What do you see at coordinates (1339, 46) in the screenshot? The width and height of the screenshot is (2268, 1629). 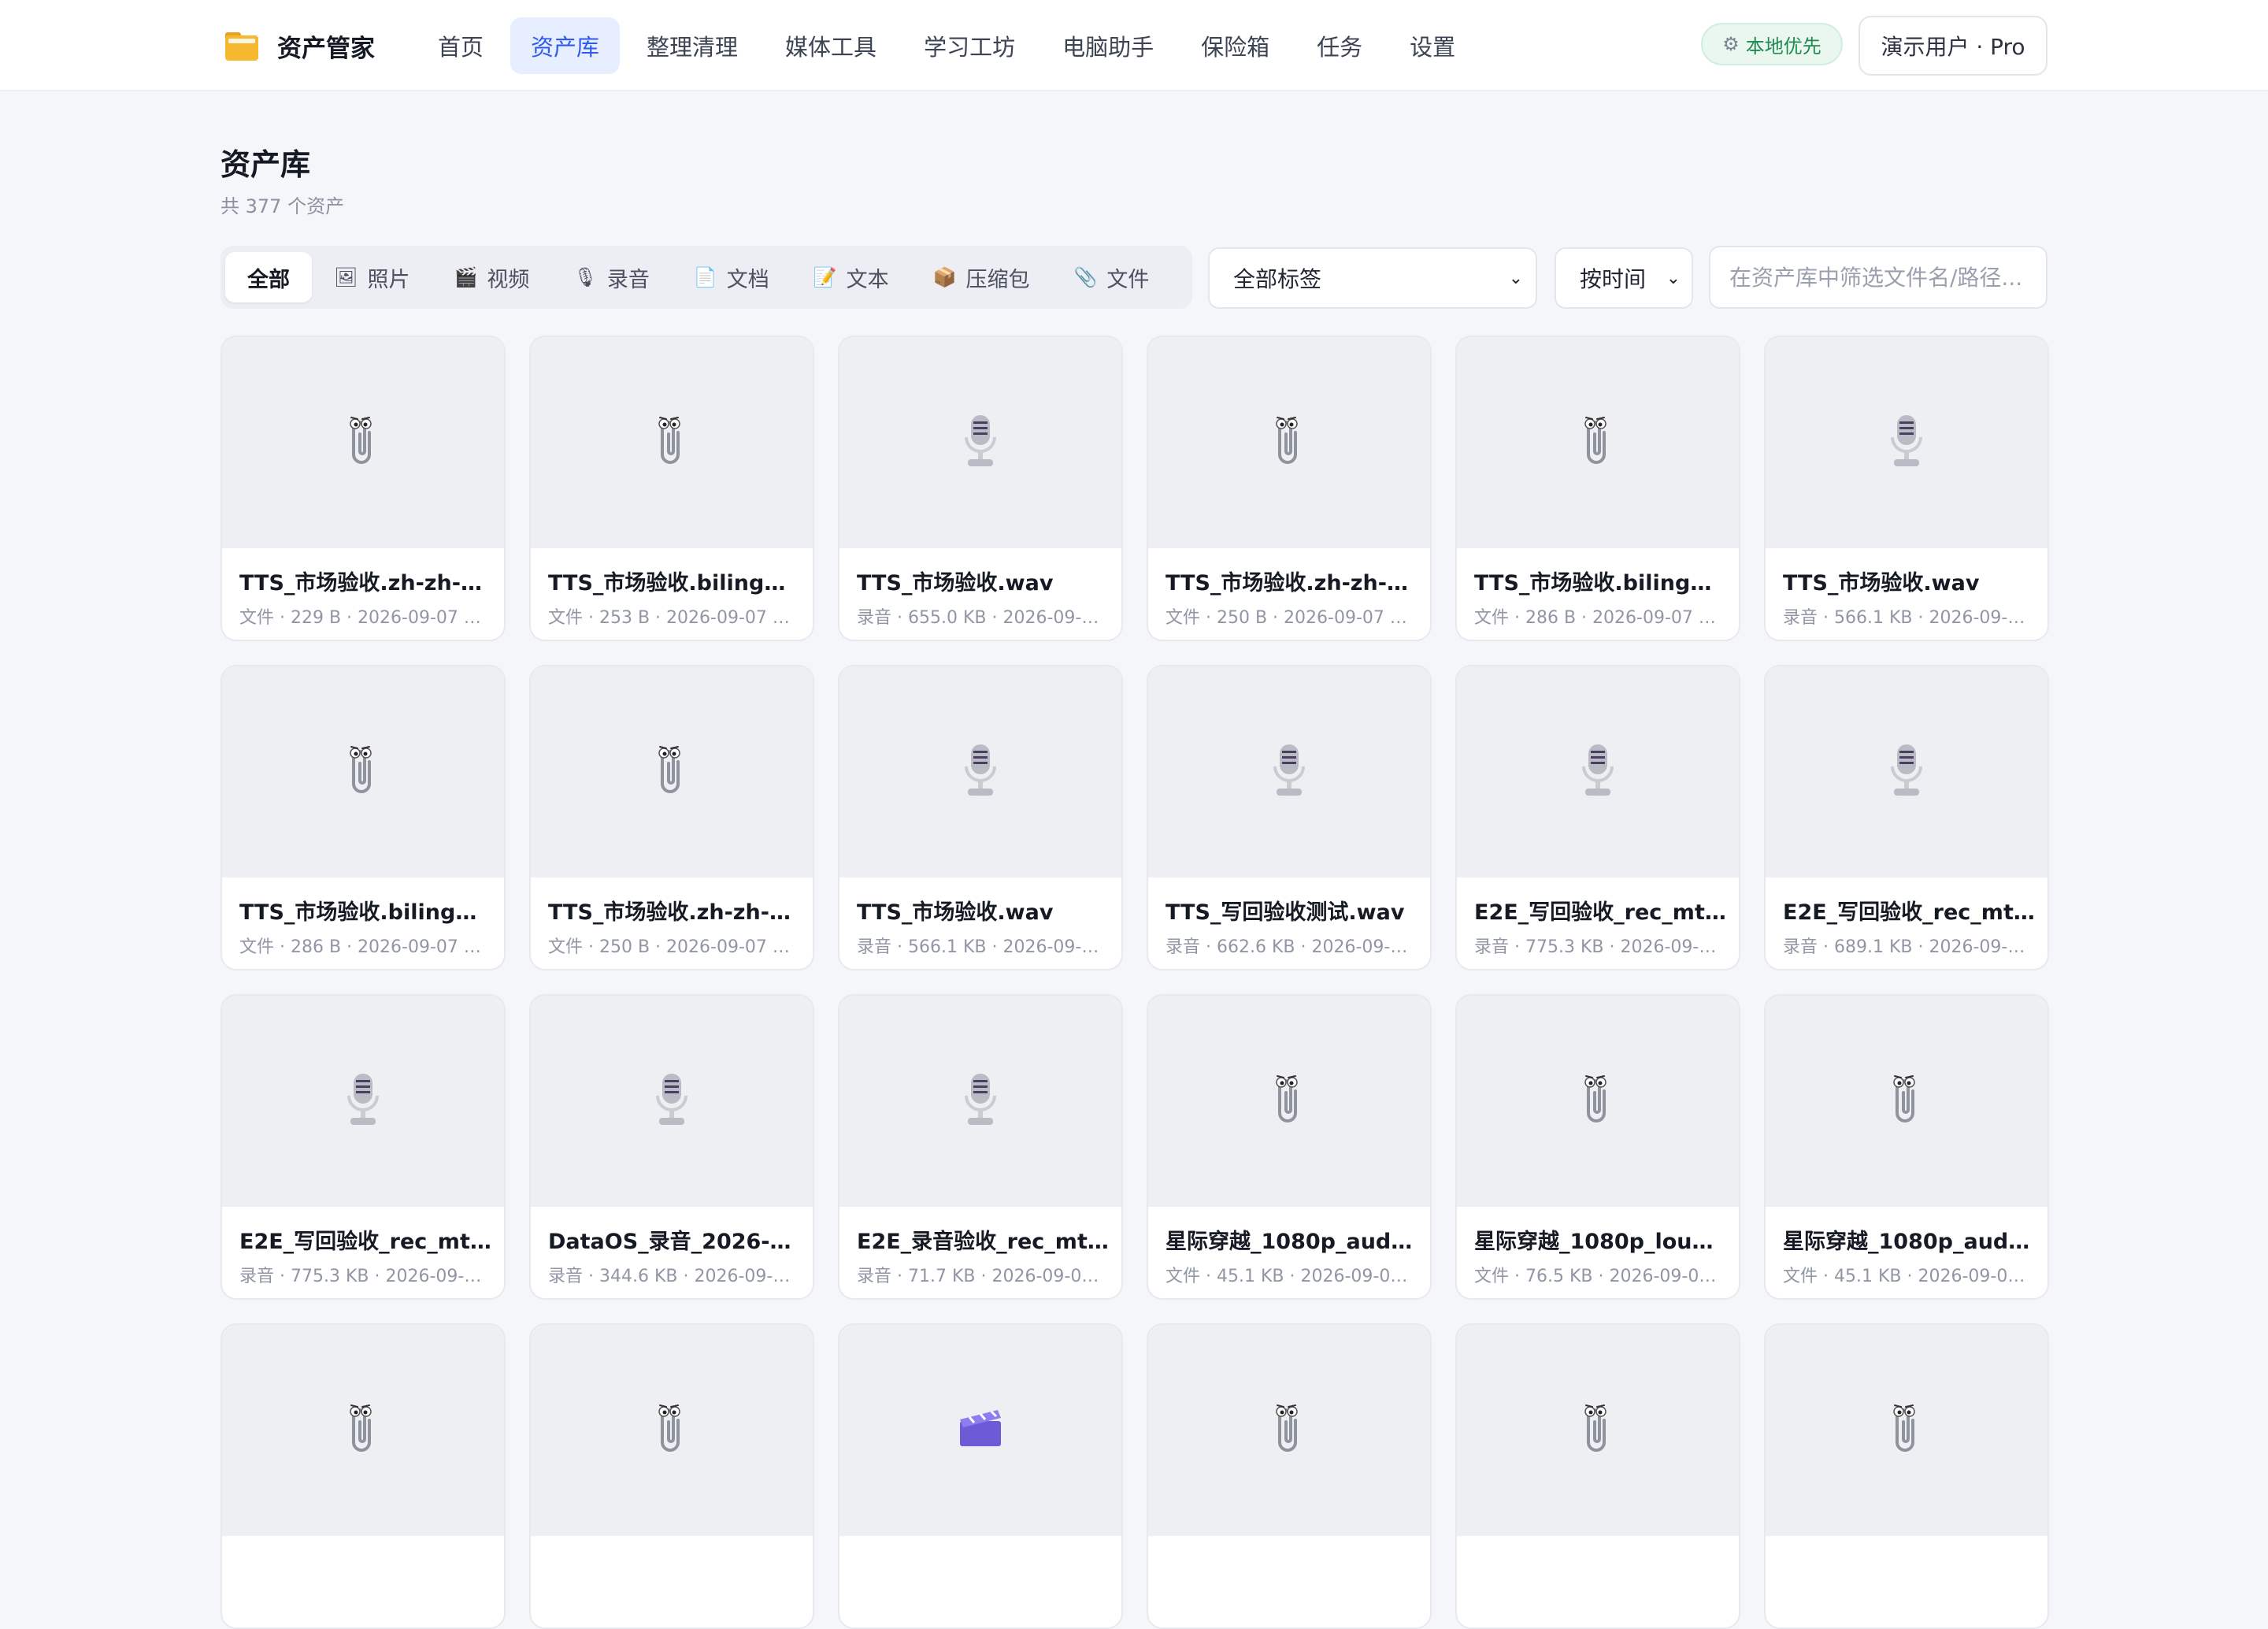 I see `nav-item-7: 任务` at bounding box center [1339, 46].